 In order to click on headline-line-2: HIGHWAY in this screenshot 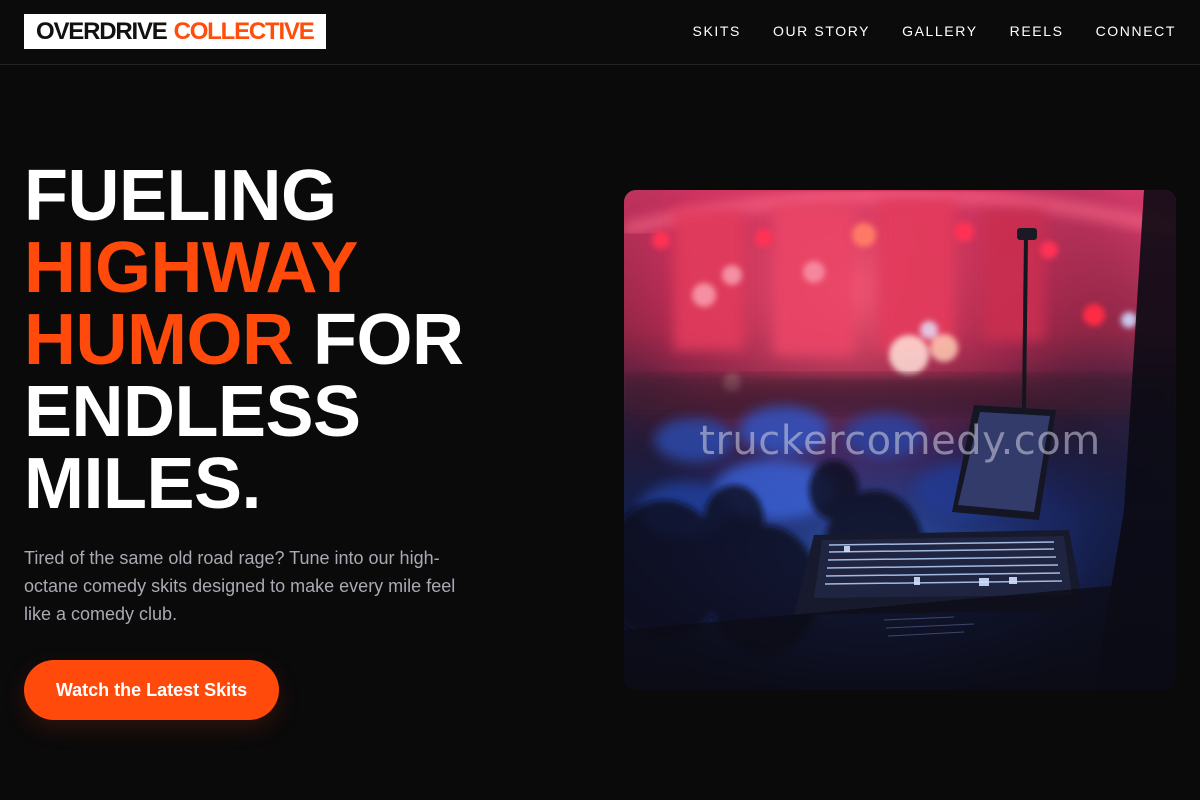, I will do `click(191, 268)`.